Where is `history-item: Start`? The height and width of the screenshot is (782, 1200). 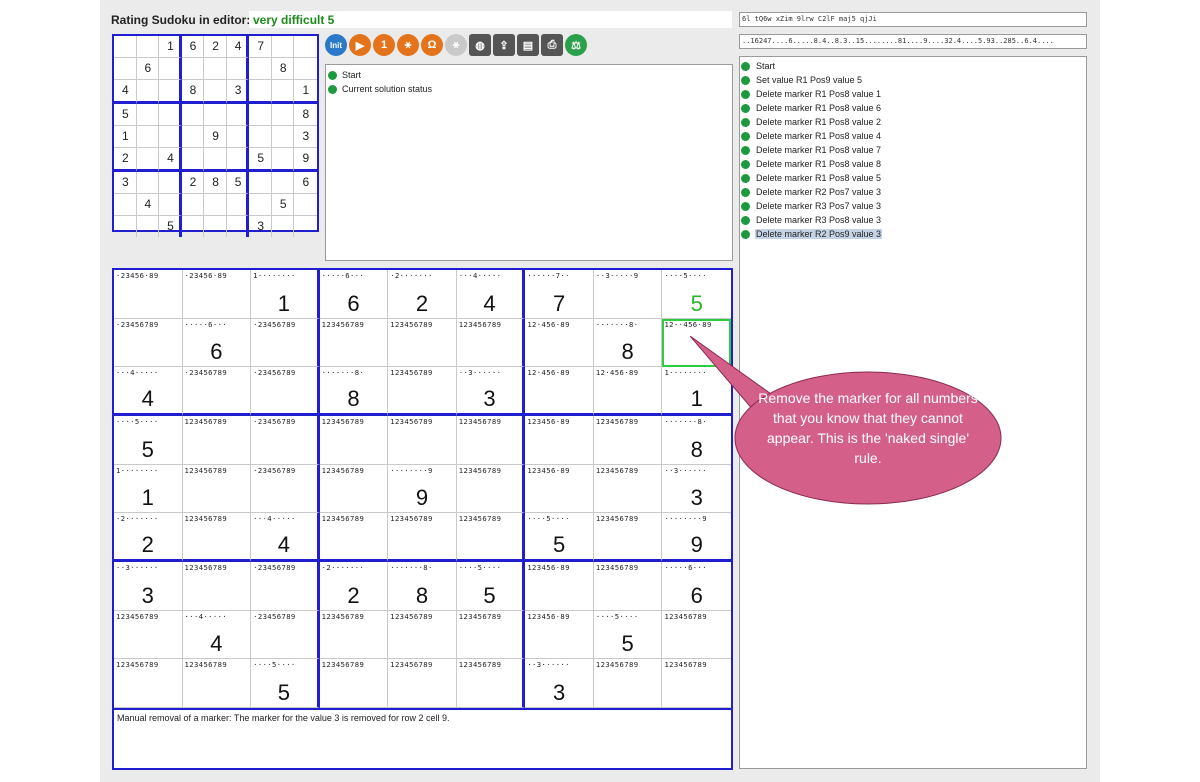
history-item: Start is located at coordinates (913, 66).